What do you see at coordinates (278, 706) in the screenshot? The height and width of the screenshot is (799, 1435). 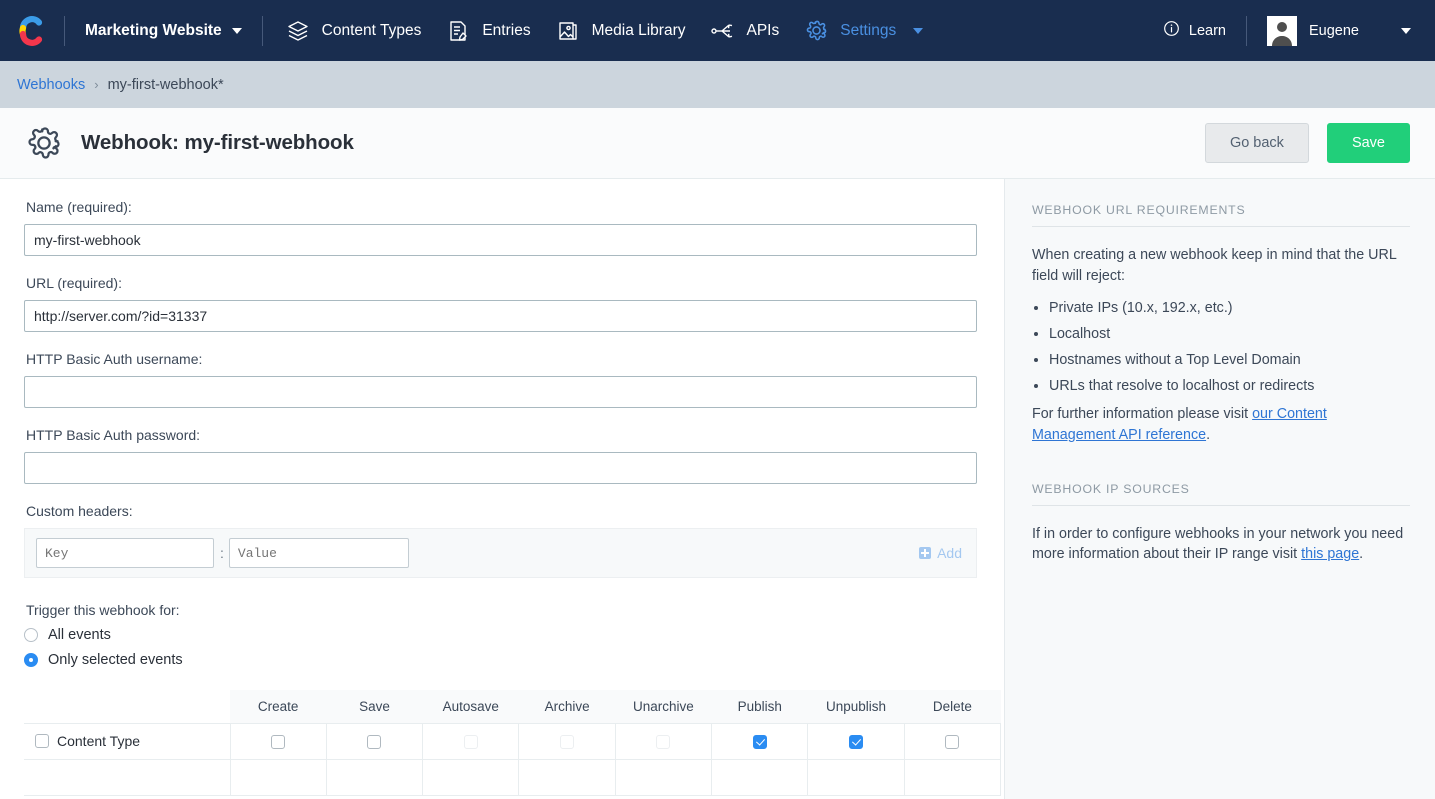 I see `col-header-create: Create` at bounding box center [278, 706].